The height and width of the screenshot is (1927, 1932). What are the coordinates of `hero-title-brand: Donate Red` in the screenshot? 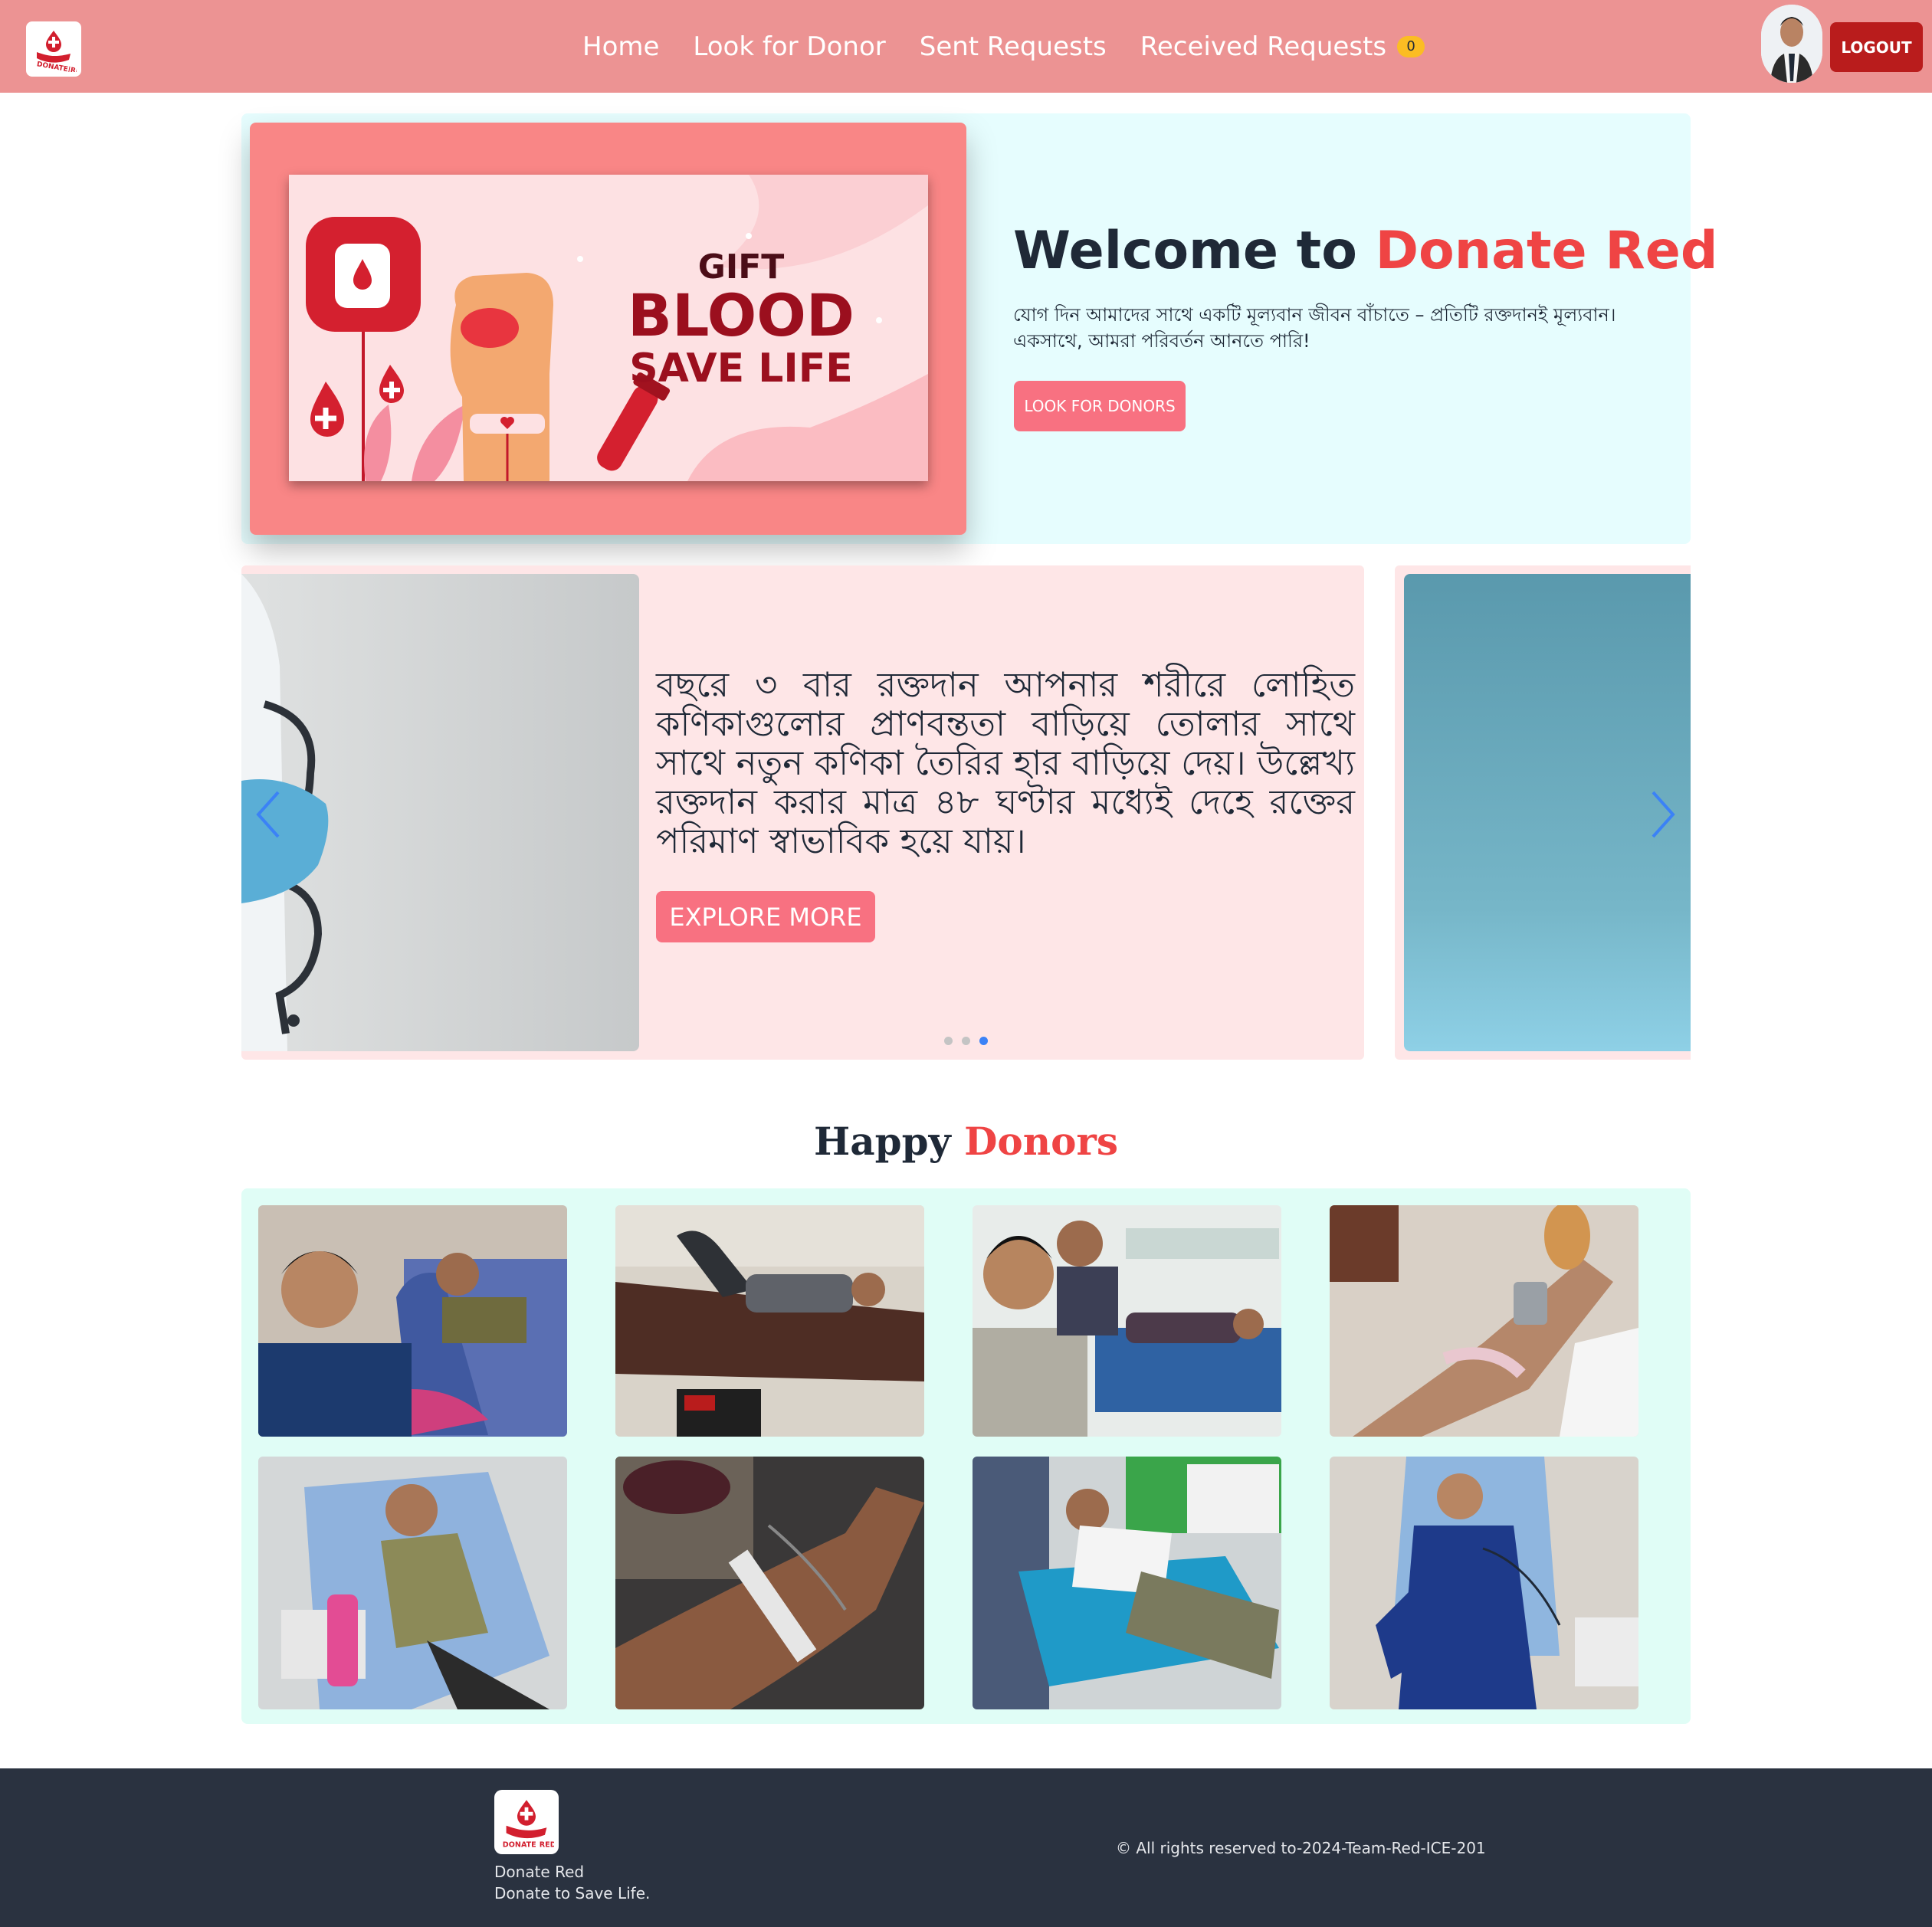 It's located at (1546, 251).